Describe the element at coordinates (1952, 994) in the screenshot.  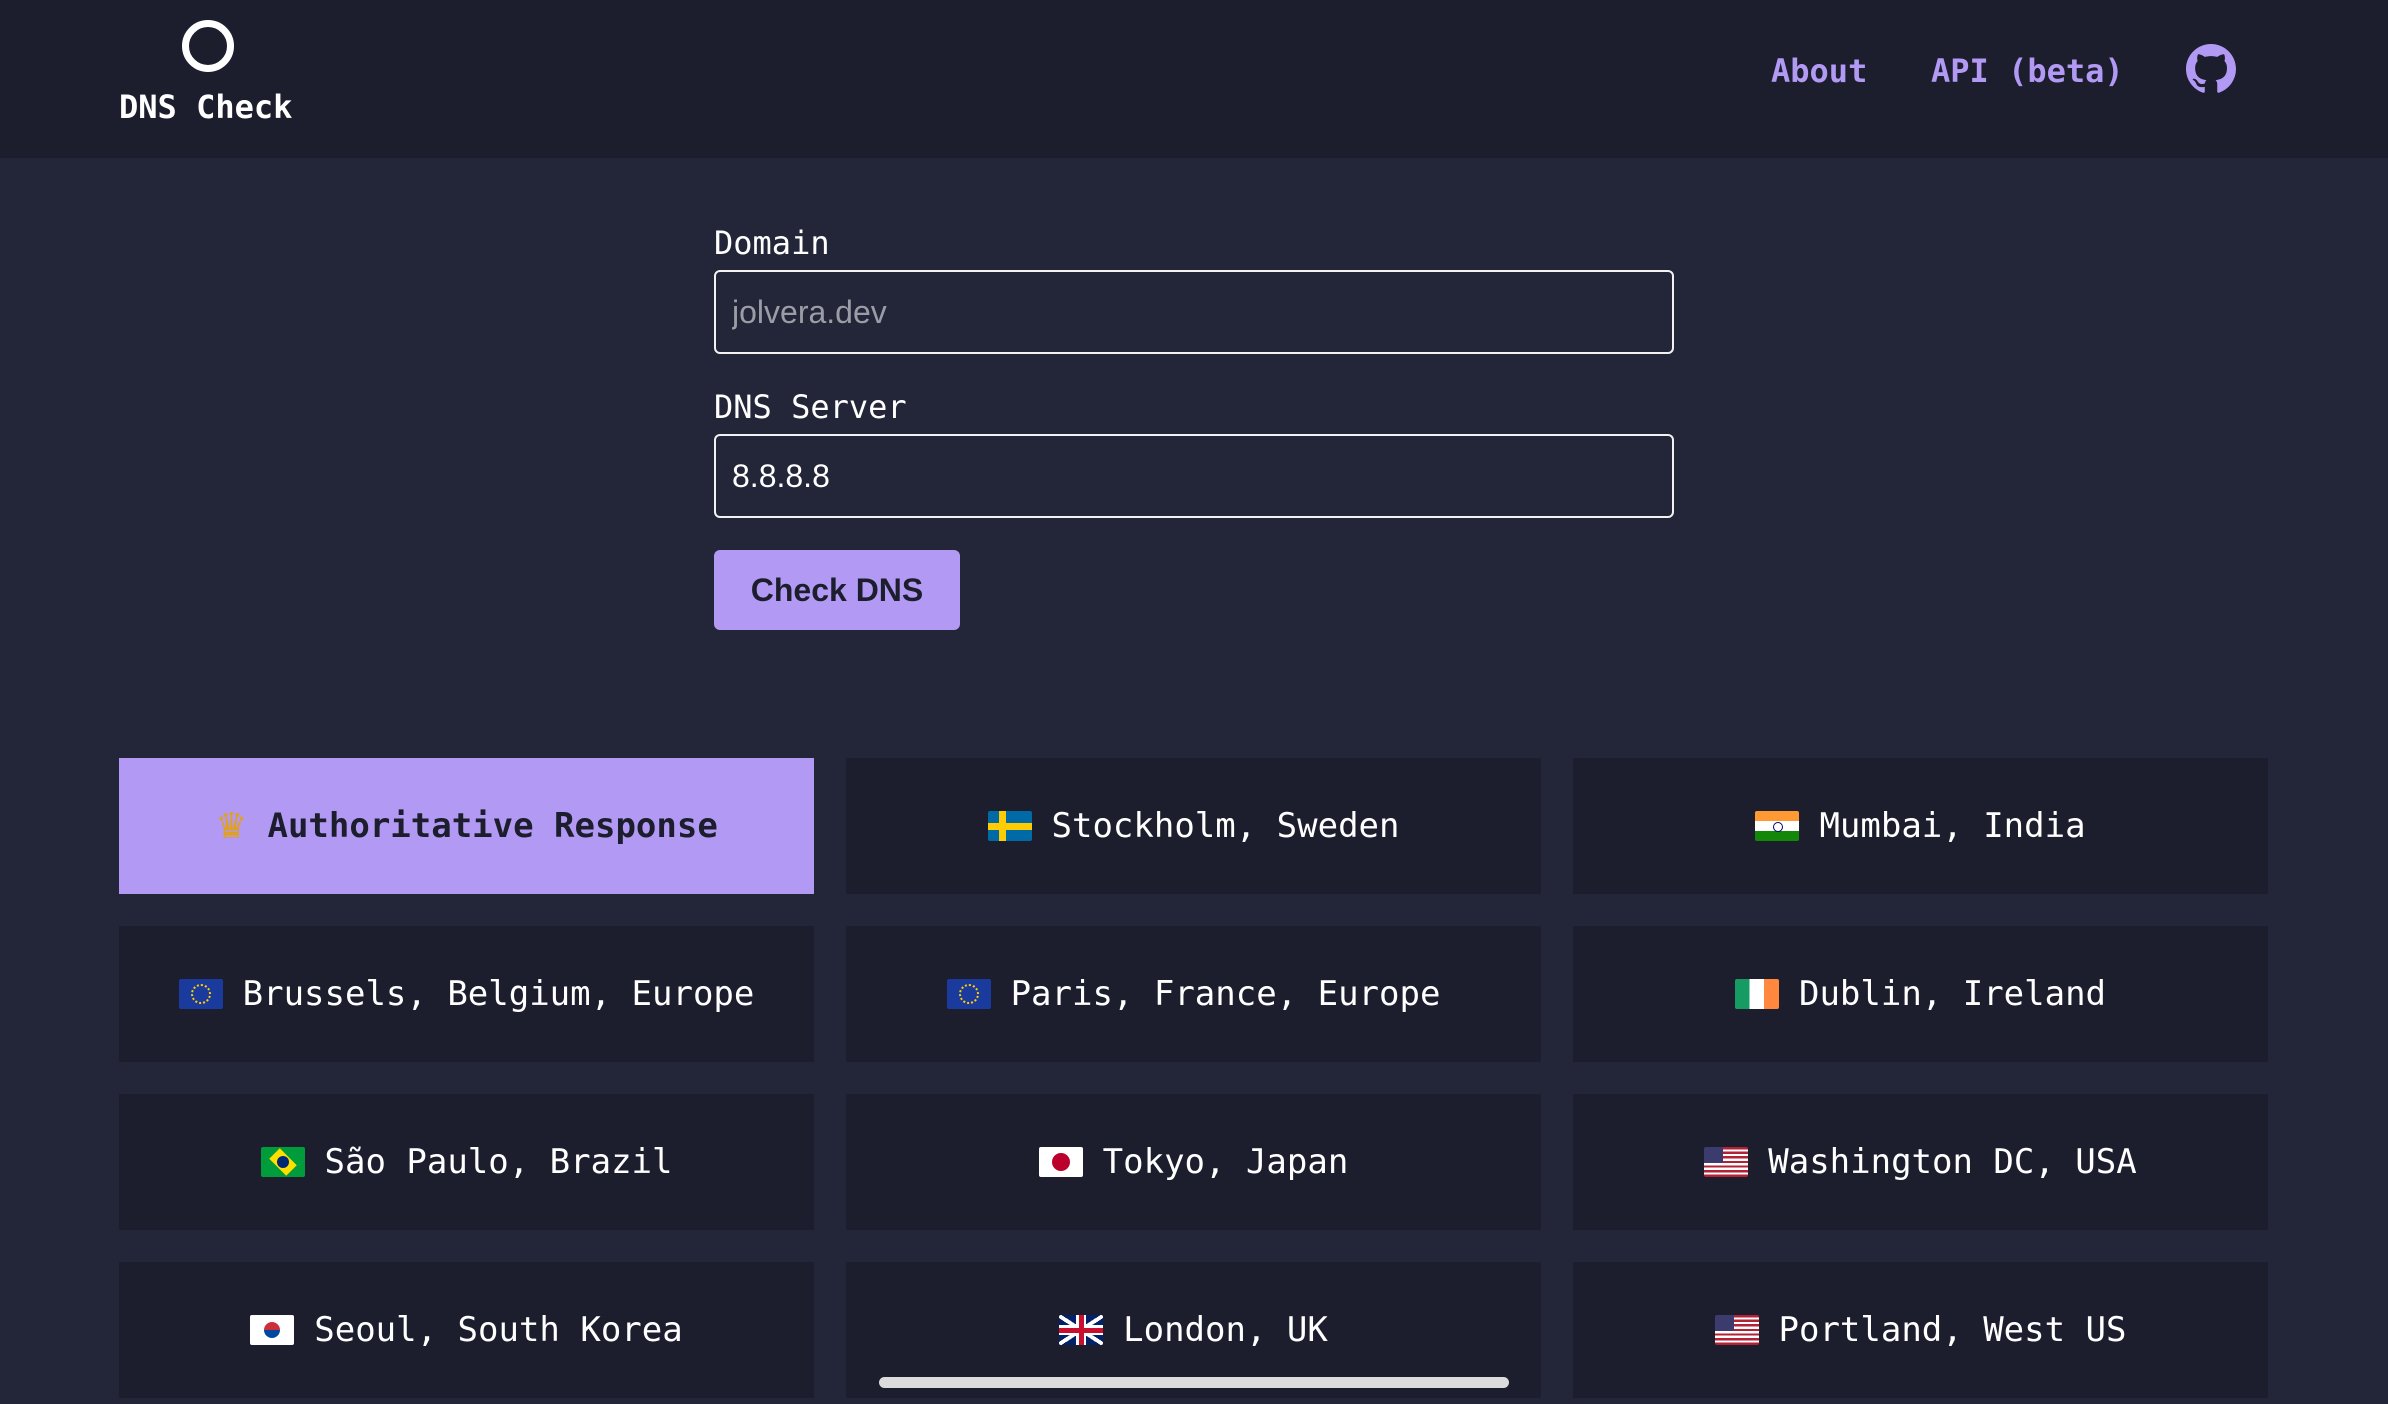
I see `location-label: Dublin, Ireland` at that location.